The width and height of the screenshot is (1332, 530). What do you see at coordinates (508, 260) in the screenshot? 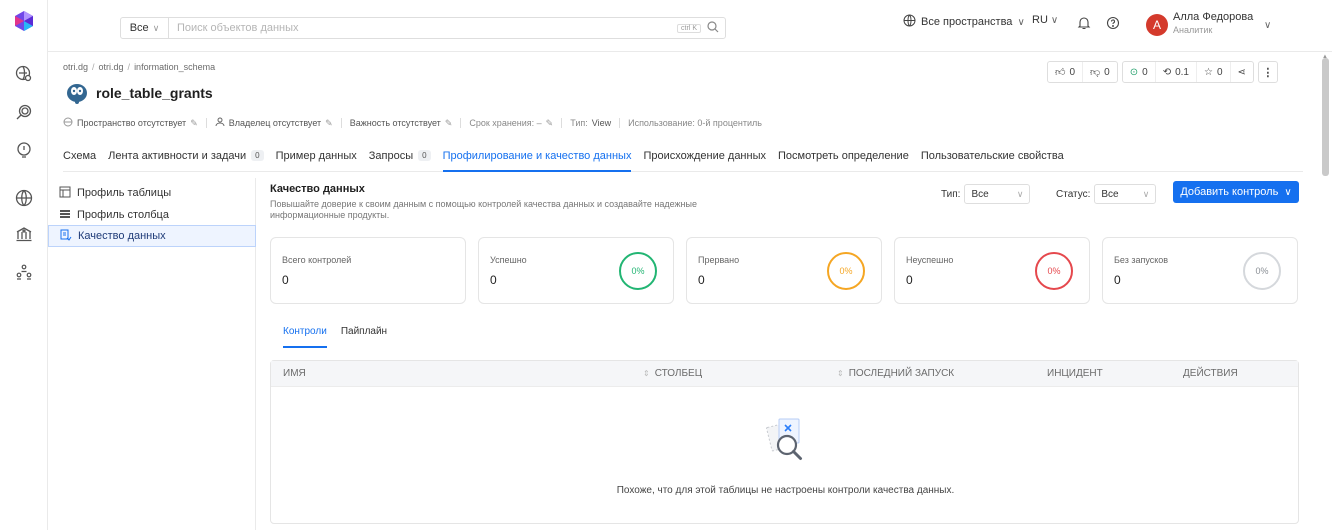
I see `card-label: Успешно` at bounding box center [508, 260].